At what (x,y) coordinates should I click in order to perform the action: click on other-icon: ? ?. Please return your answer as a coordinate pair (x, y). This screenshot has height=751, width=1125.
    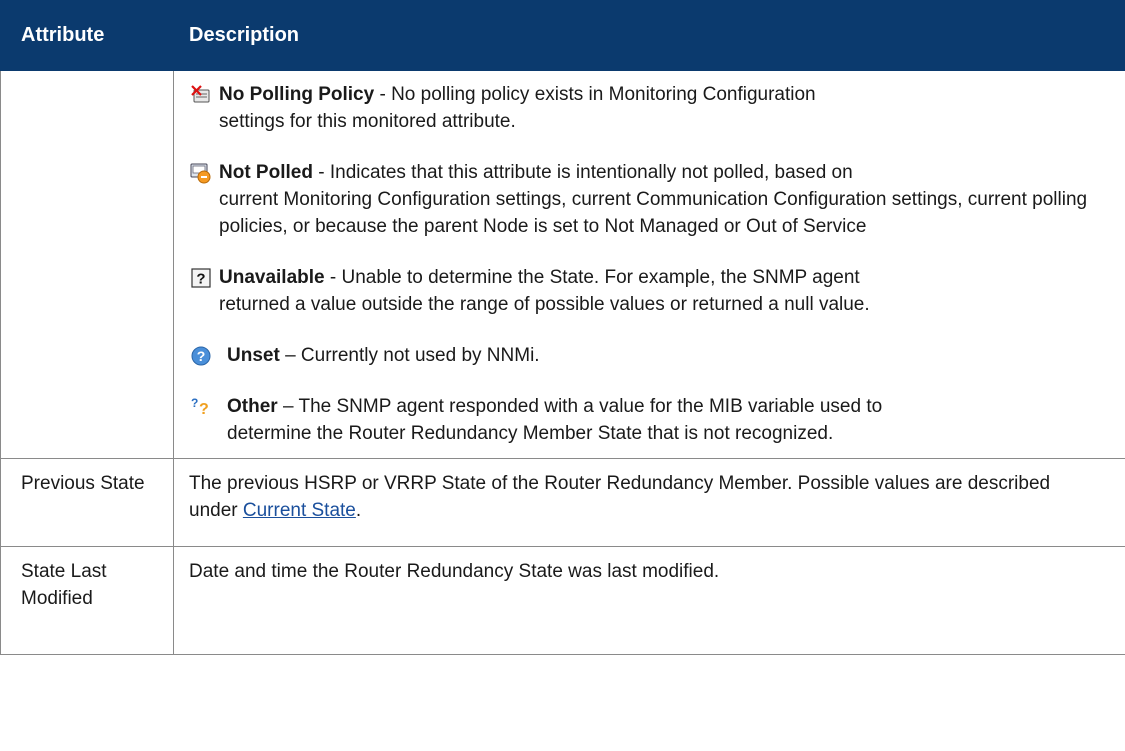
    Looking at the image, I should click on (201, 407).